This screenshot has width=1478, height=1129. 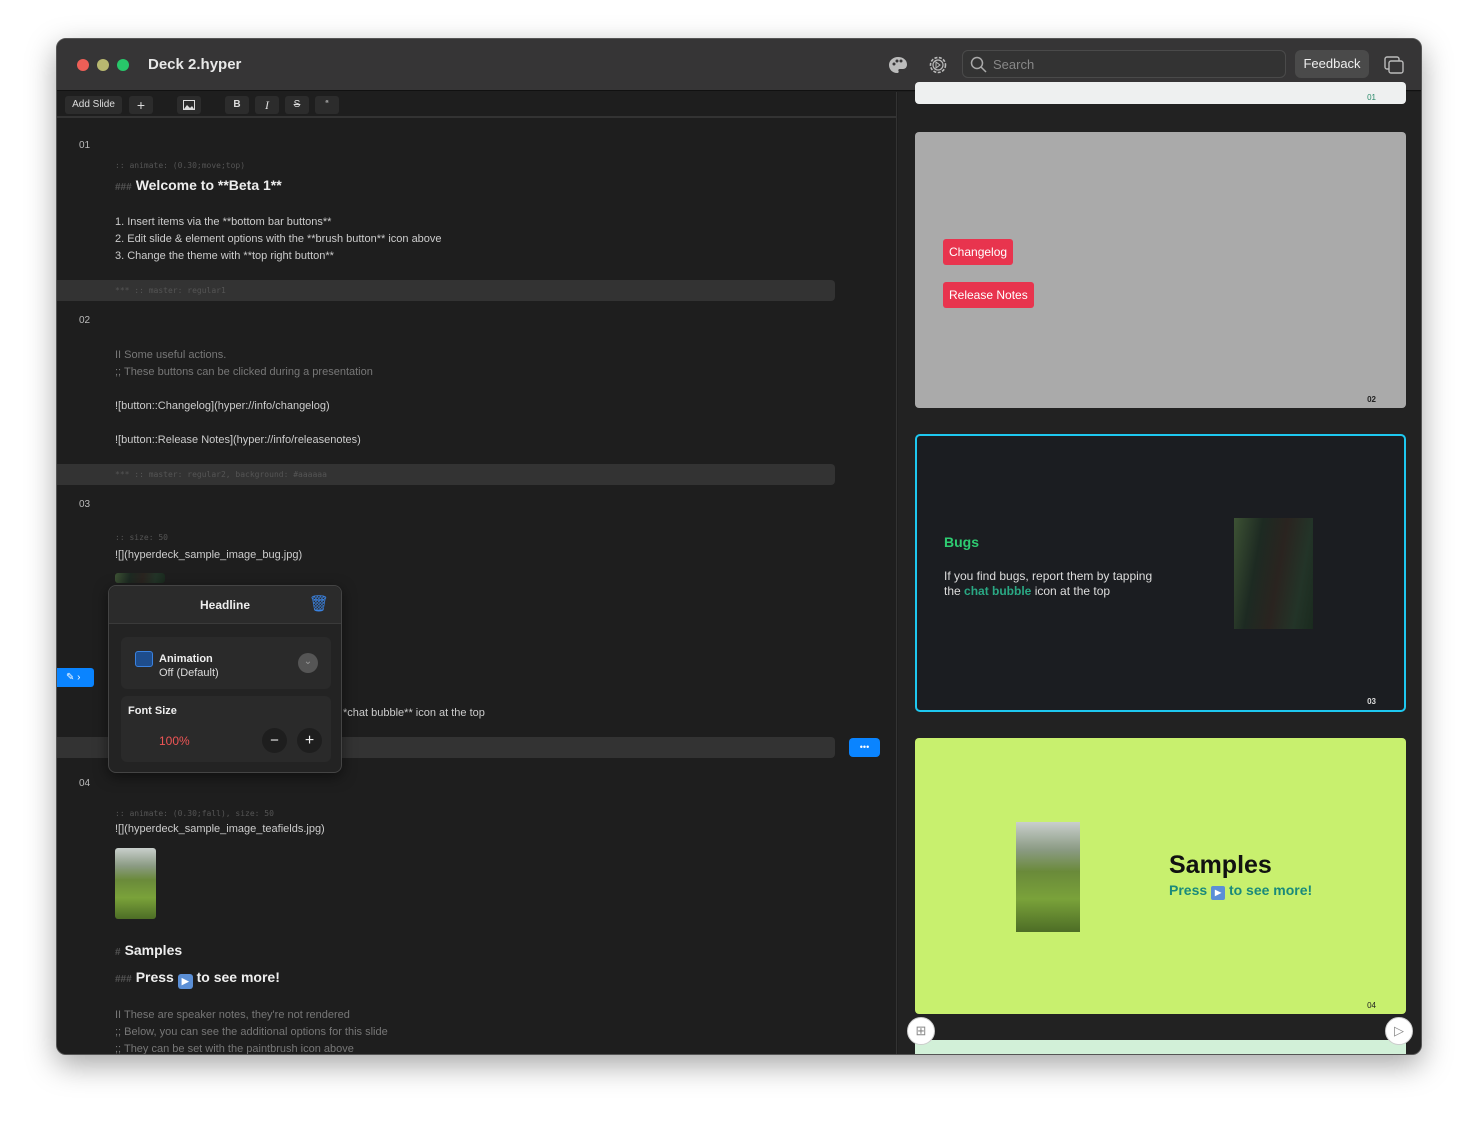 What do you see at coordinates (309, 740) in the screenshot?
I see `increase-font-button: +` at bounding box center [309, 740].